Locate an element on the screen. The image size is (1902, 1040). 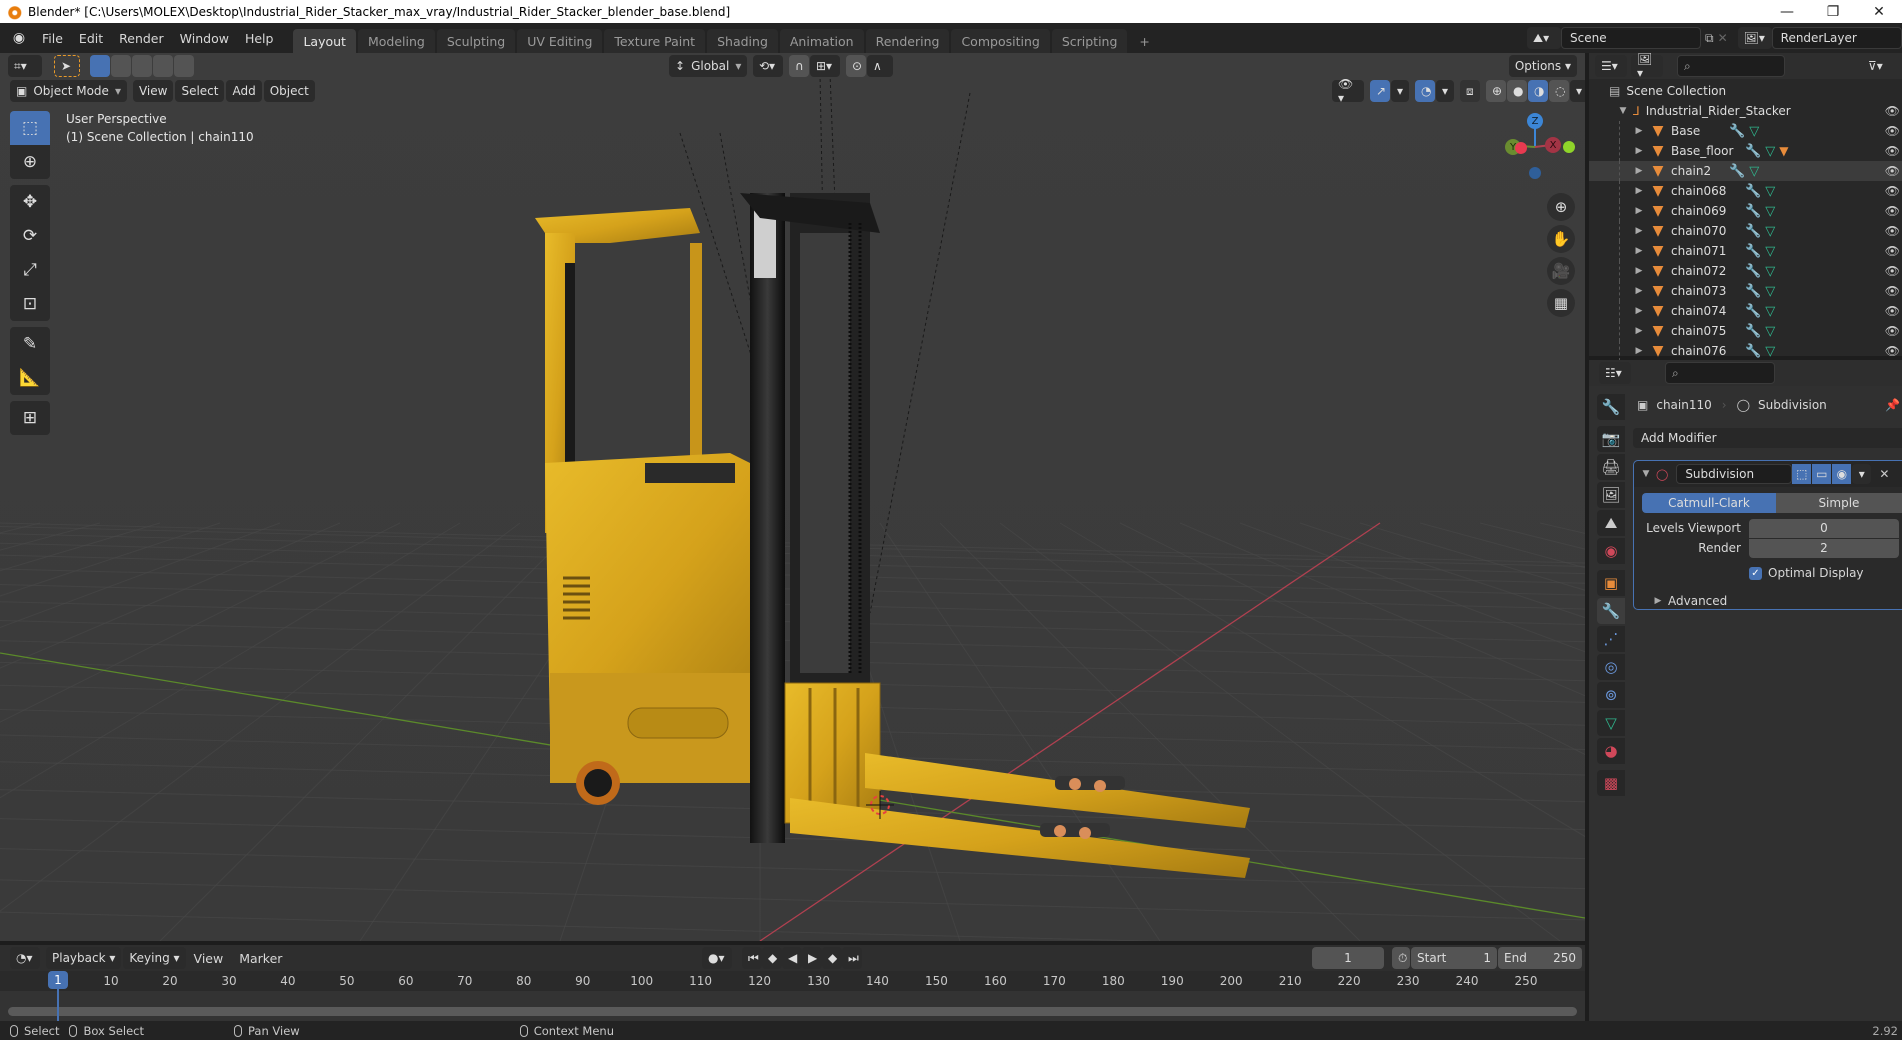
view-layer-tab-icon: 🖼 is located at coordinates (1611, 495).